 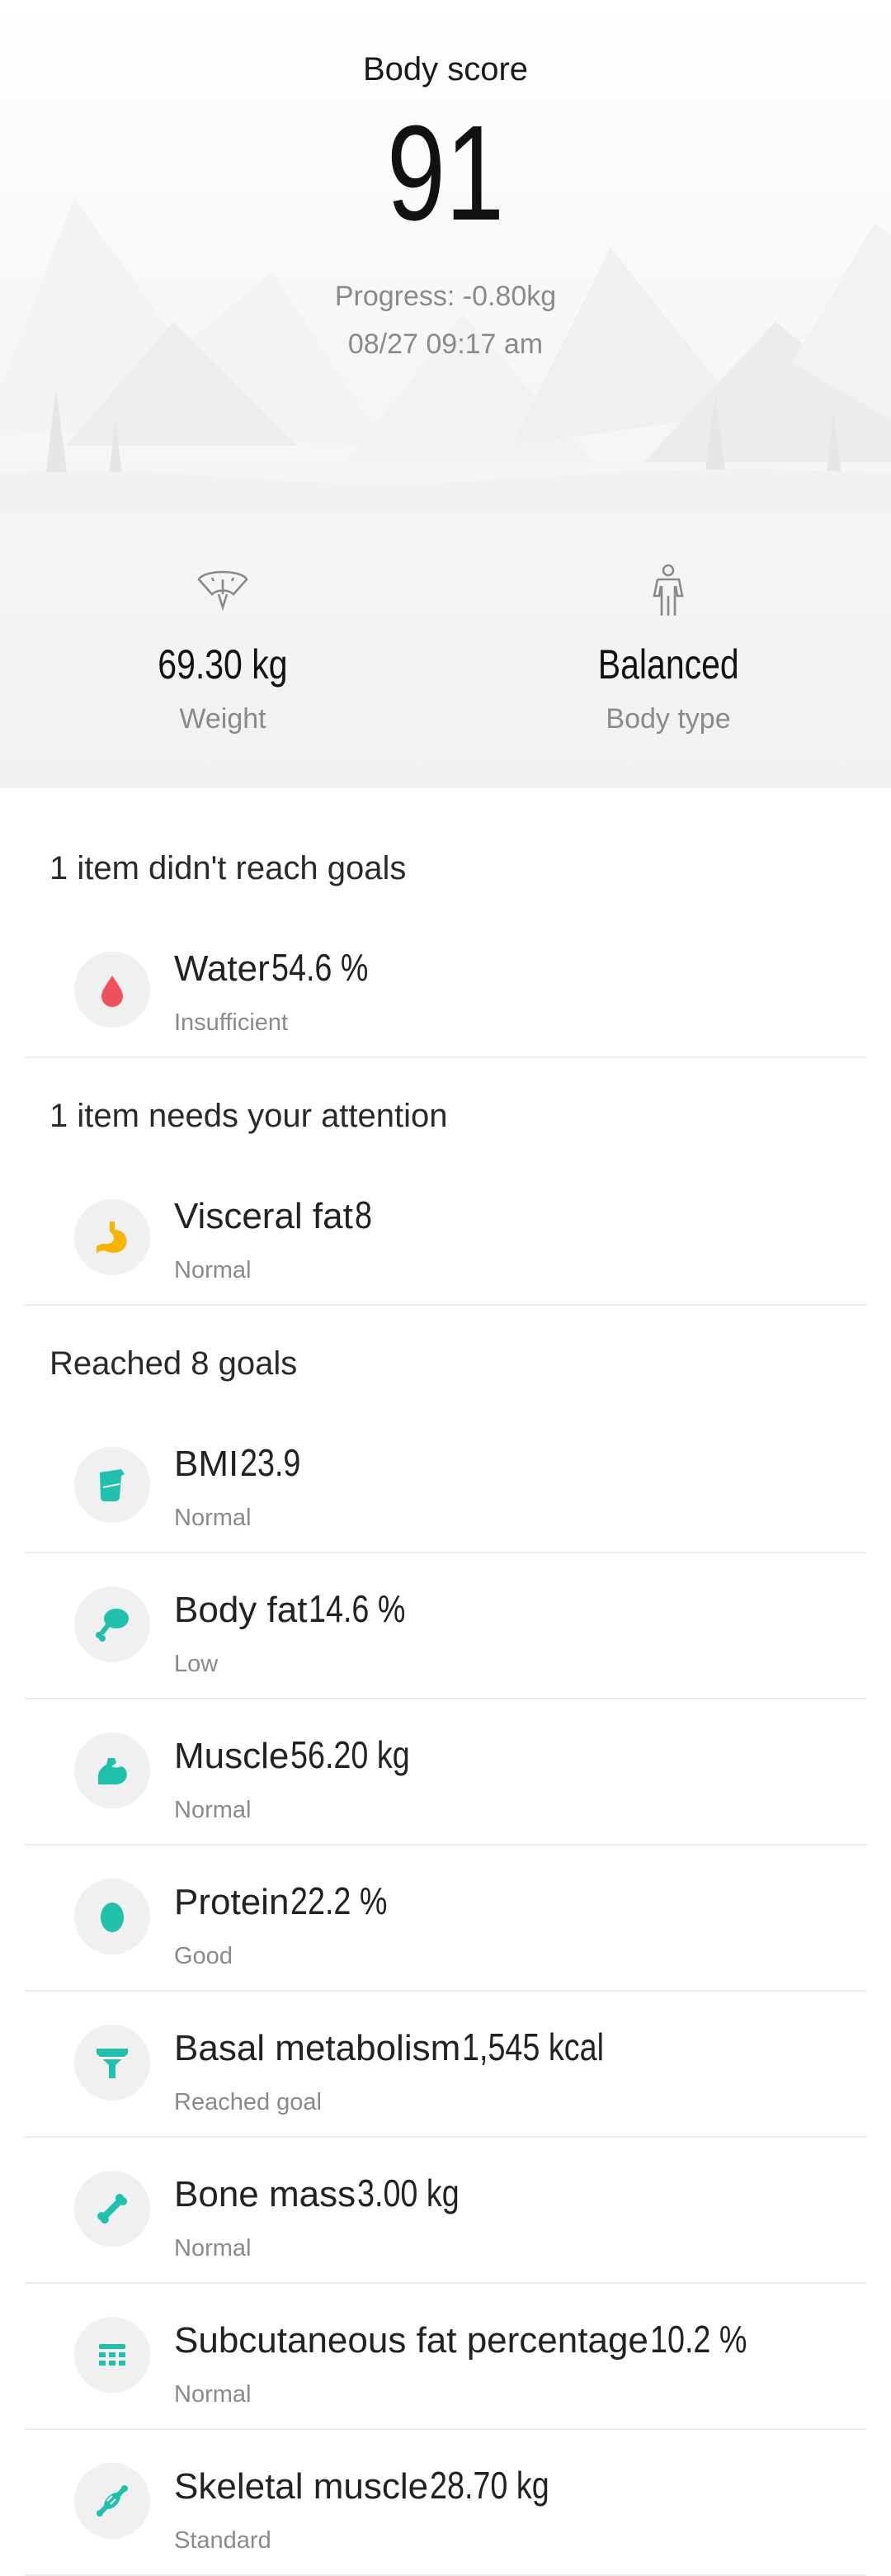 What do you see at coordinates (668, 719) in the screenshot?
I see `body-type-label: Body type` at bounding box center [668, 719].